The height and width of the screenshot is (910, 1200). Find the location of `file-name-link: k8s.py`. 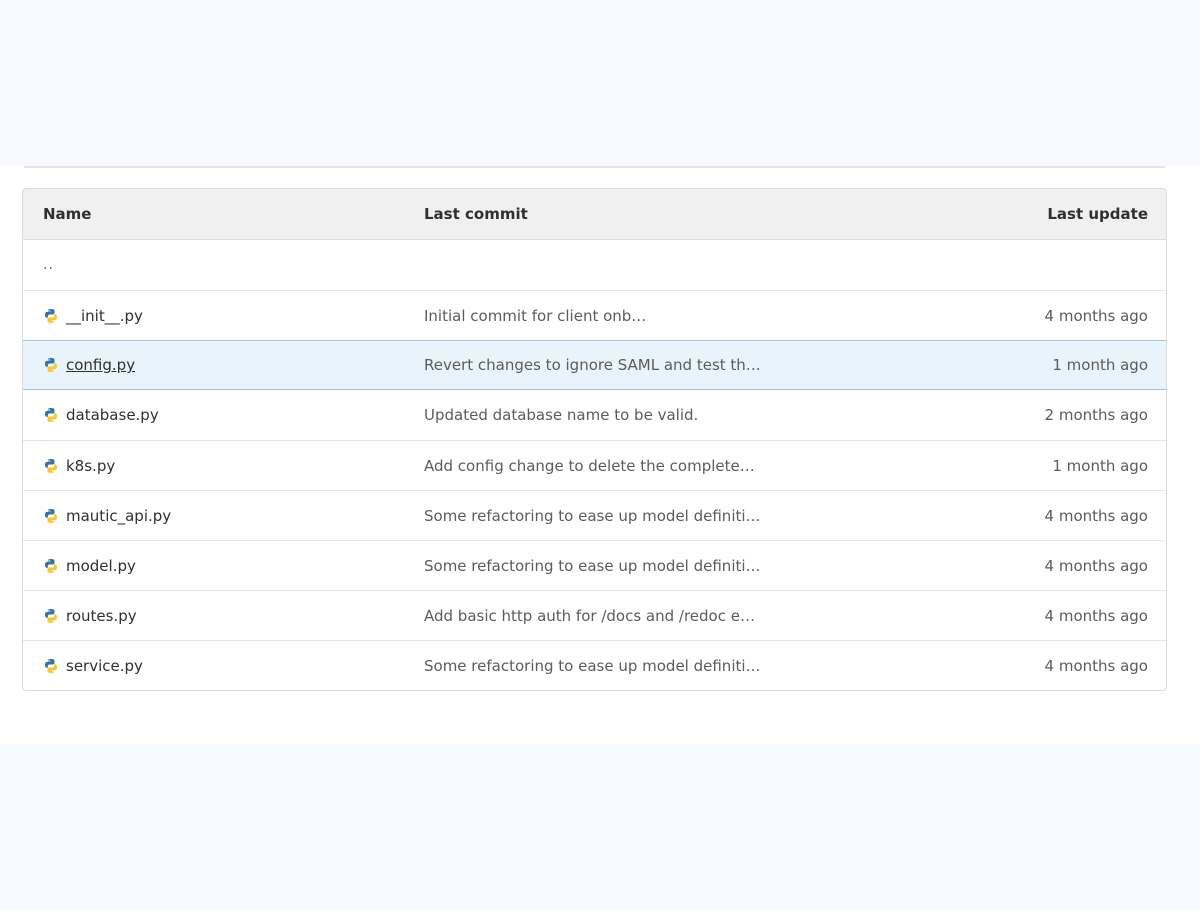

file-name-link: k8s.py is located at coordinates (90, 466).